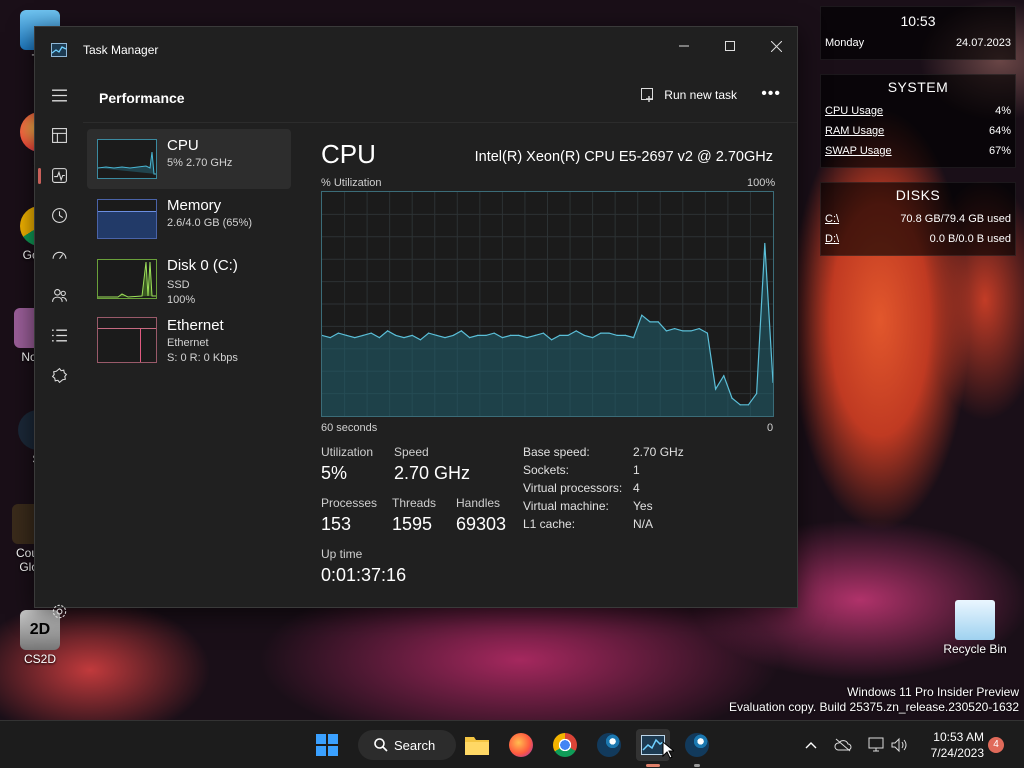 The height and width of the screenshot is (768, 1024). What do you see at coordinates (127, 340) in the screenshot?
I see `ethernet-thumbnail` at bounding box center [127, 340].